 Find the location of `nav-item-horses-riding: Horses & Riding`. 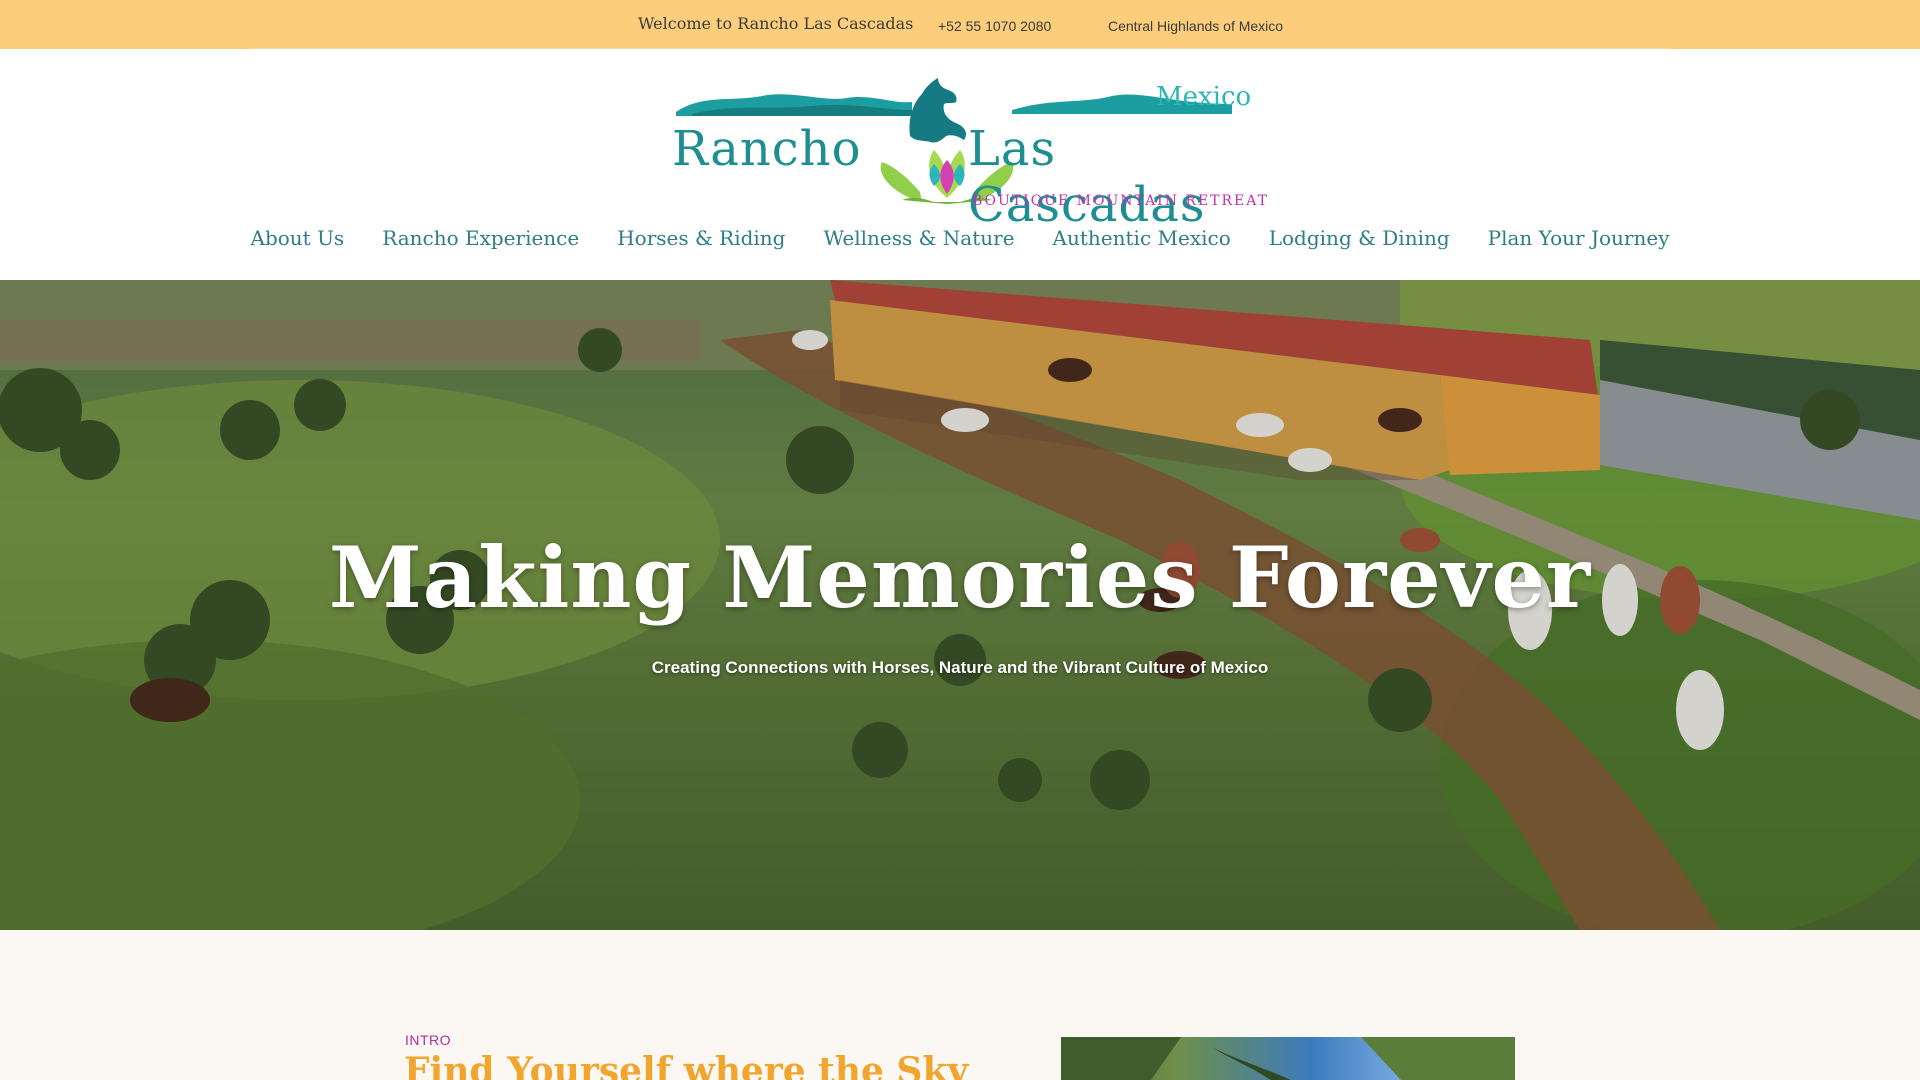

nav-item-horses-riding: Horses & Riding is located at coordinates (701, 238).